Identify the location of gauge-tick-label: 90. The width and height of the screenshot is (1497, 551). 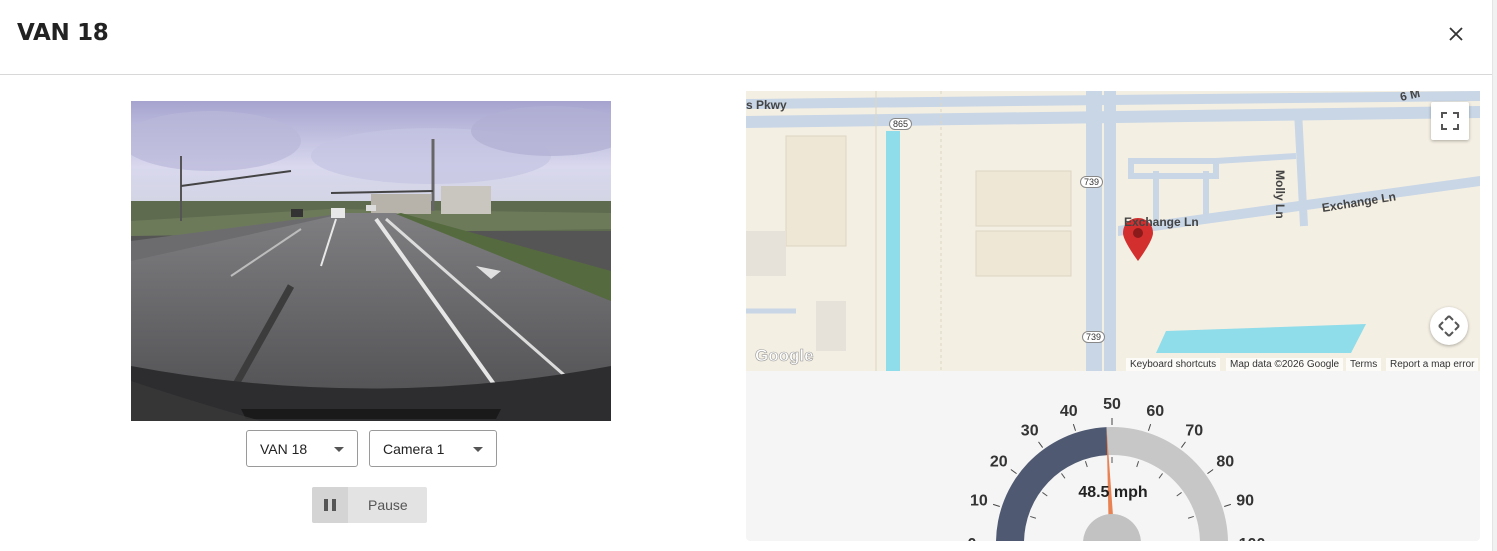
(1245, 501).